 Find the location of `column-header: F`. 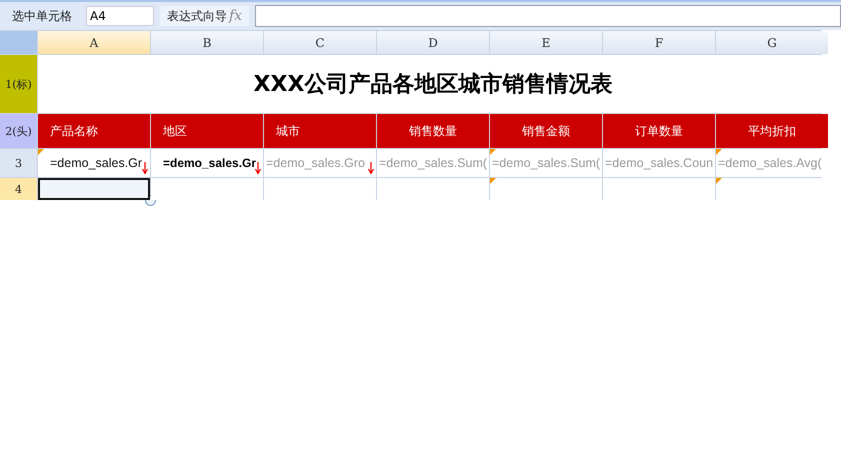

column-header: F is located at coordinates (659, 42).